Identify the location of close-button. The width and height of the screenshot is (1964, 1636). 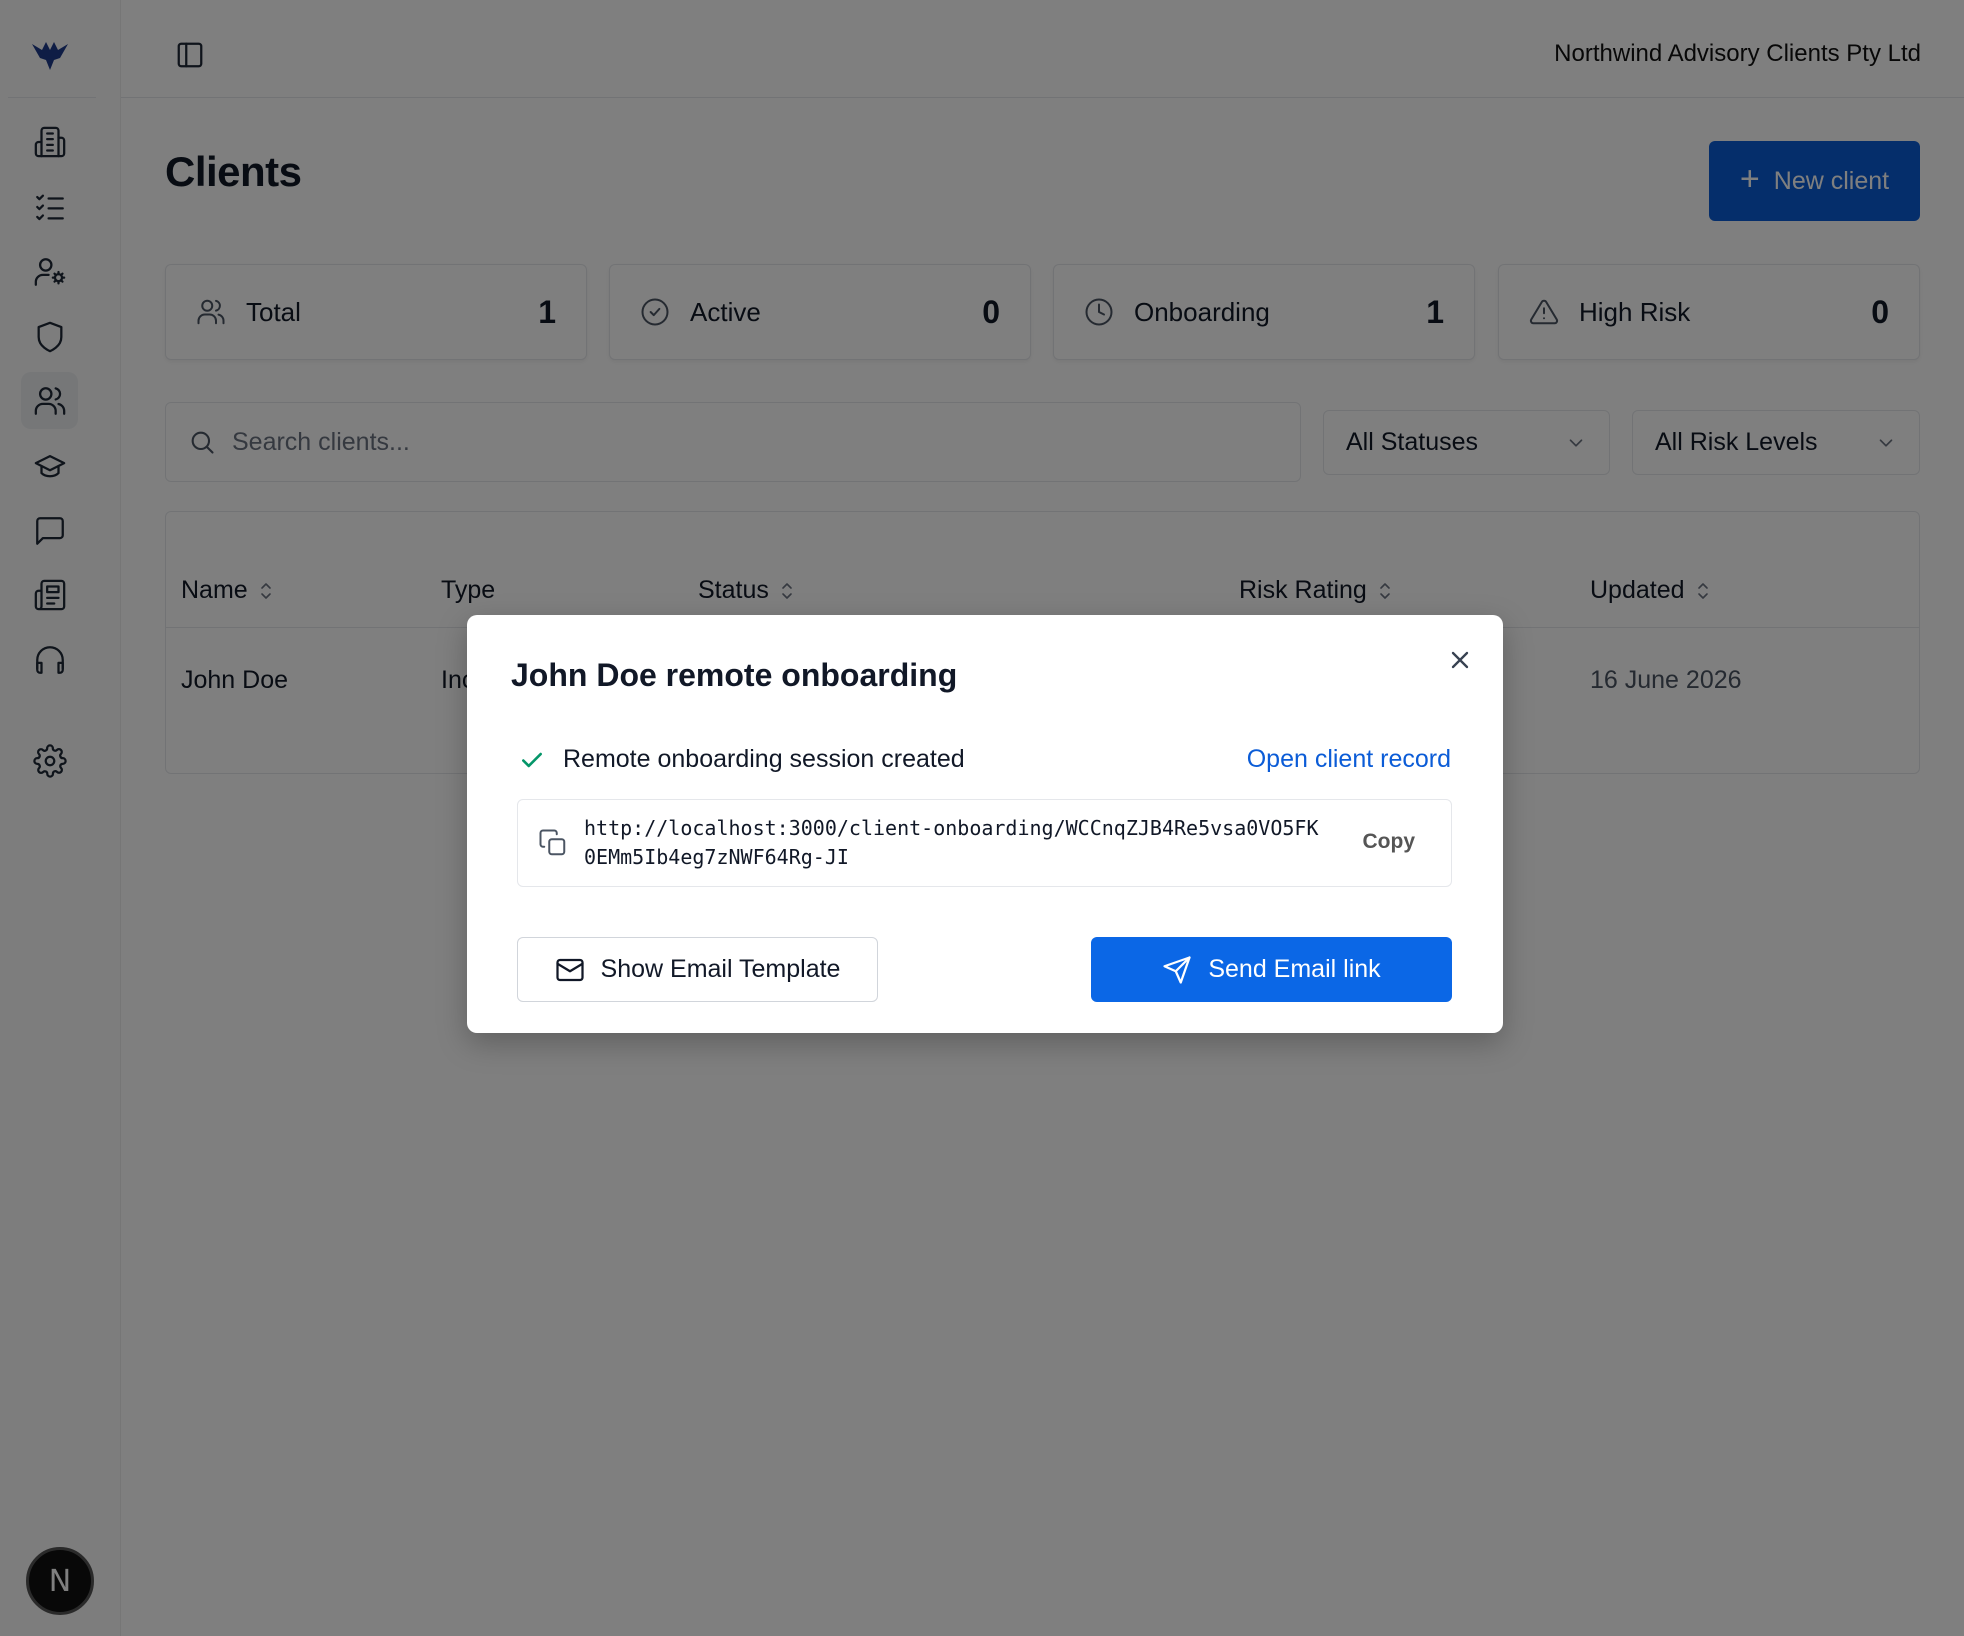
(1460, 660).